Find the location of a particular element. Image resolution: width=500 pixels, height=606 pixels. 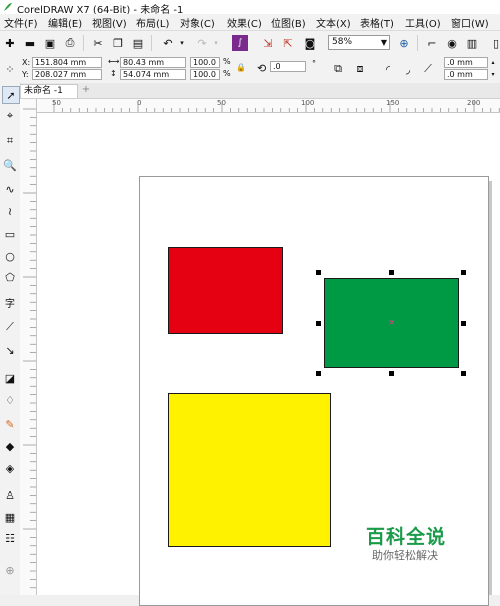

menu-bitmaps: 位图(B) is located at coordinates (288, 22).